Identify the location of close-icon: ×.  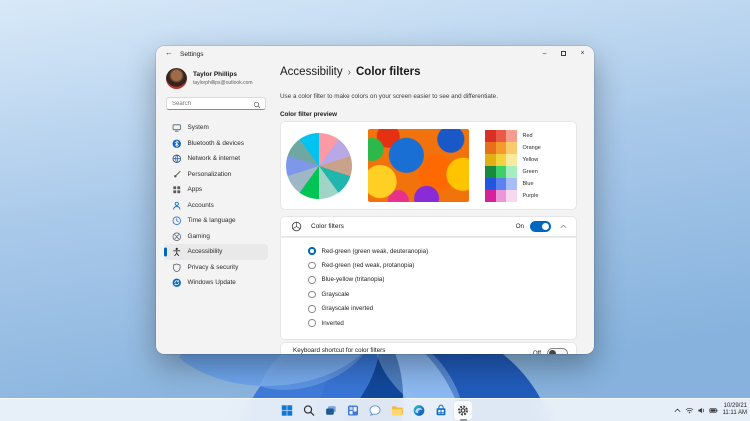
(582, 53).